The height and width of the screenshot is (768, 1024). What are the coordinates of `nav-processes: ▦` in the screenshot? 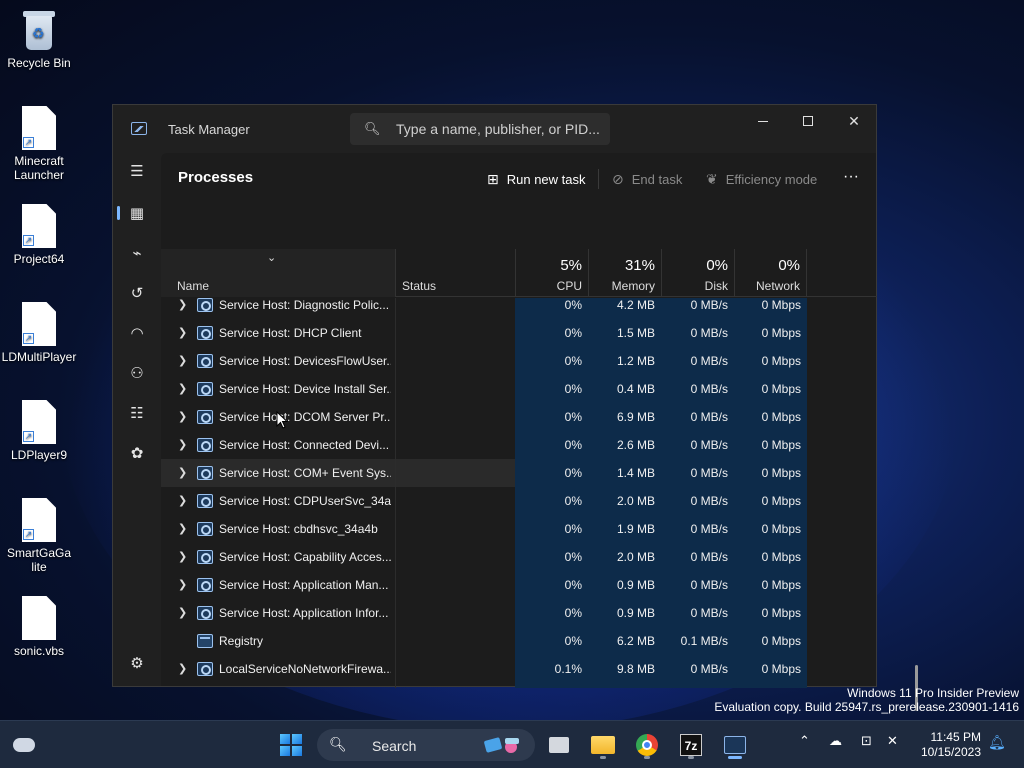 It's located at (136, 213).